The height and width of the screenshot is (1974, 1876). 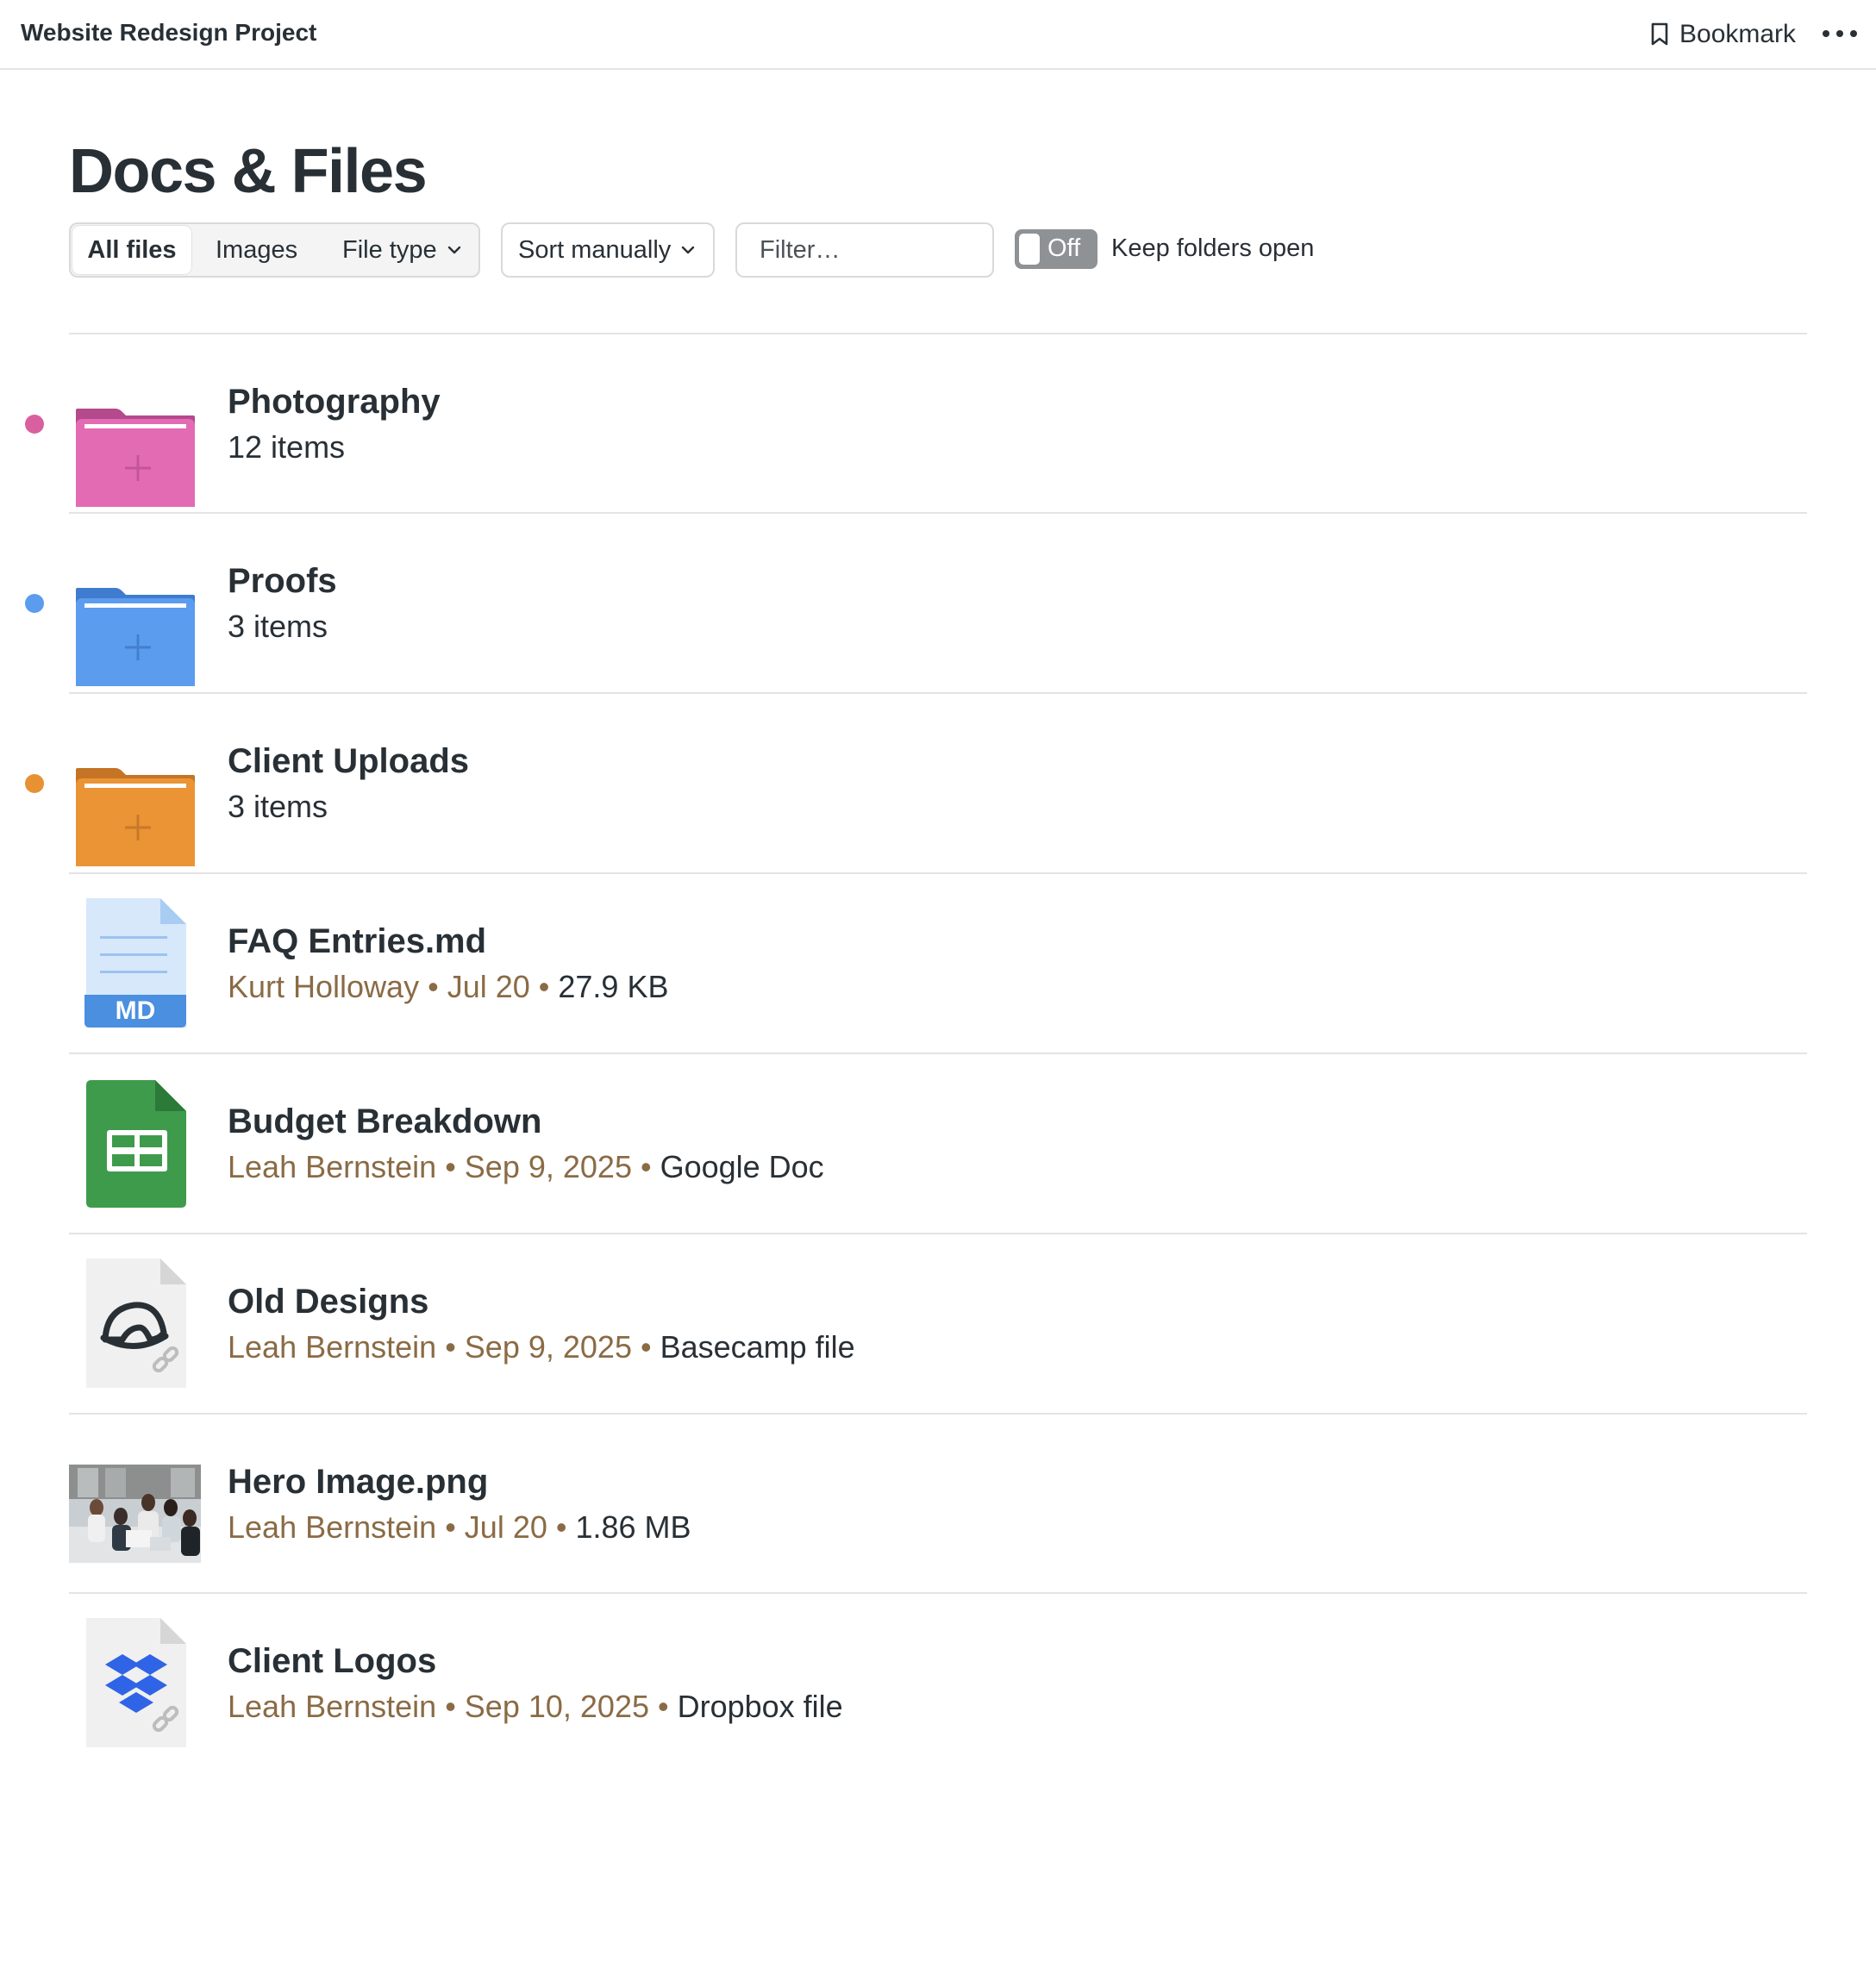 What do you see at coordinates (389, 250) in the screenshot?
I see `file-type-label: File type` at bounding box center [389, 250].